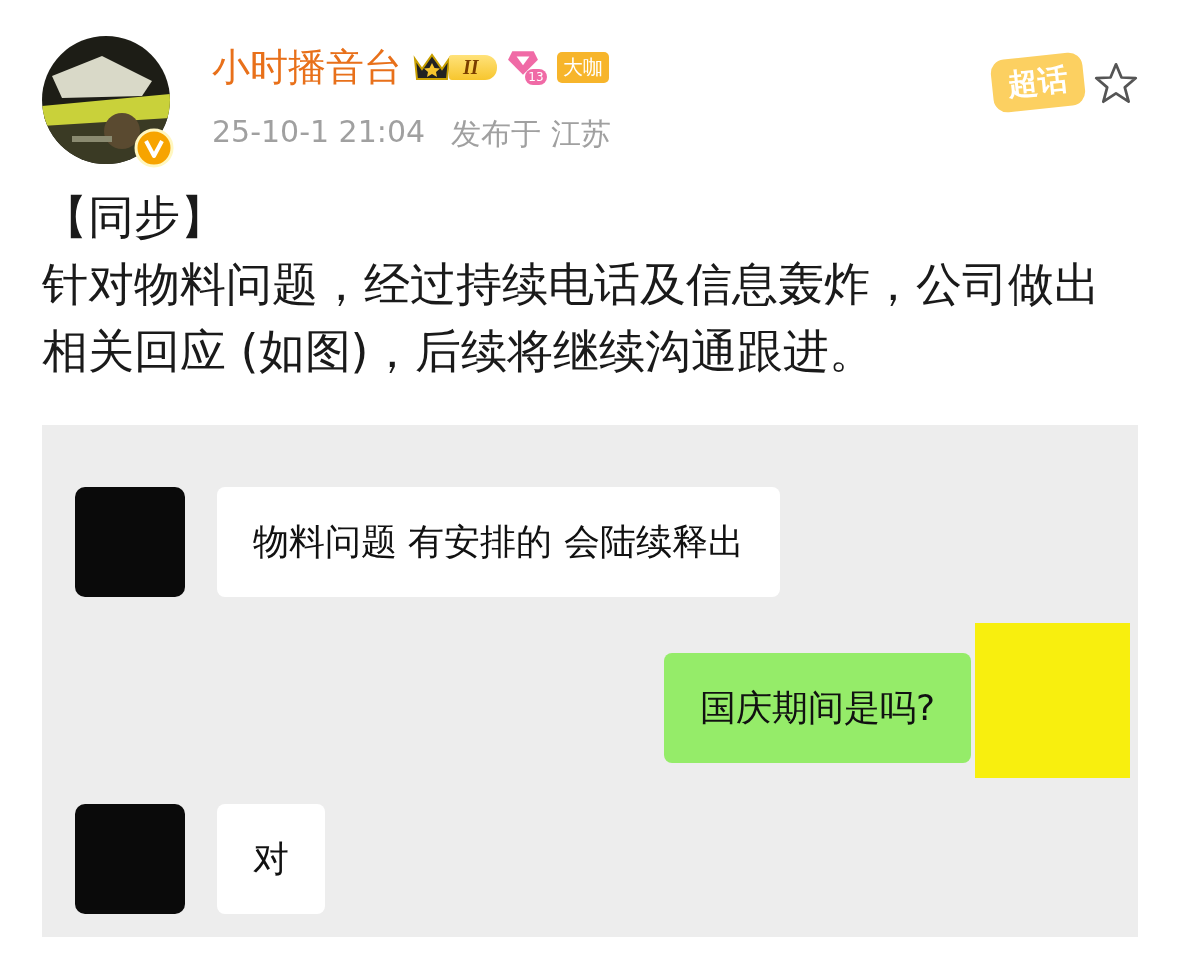 The width and height of the screenshot is (1179, 976). What do you see at coordinates (1116, 82) in the screenshot?
I see `star-icon` at bounding box center [1116, 82].